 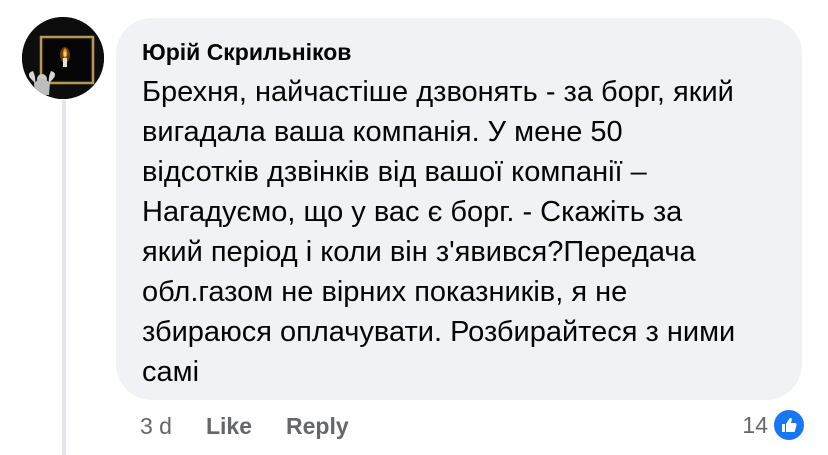 I want to click on avatar, so click(x=63, y=58).